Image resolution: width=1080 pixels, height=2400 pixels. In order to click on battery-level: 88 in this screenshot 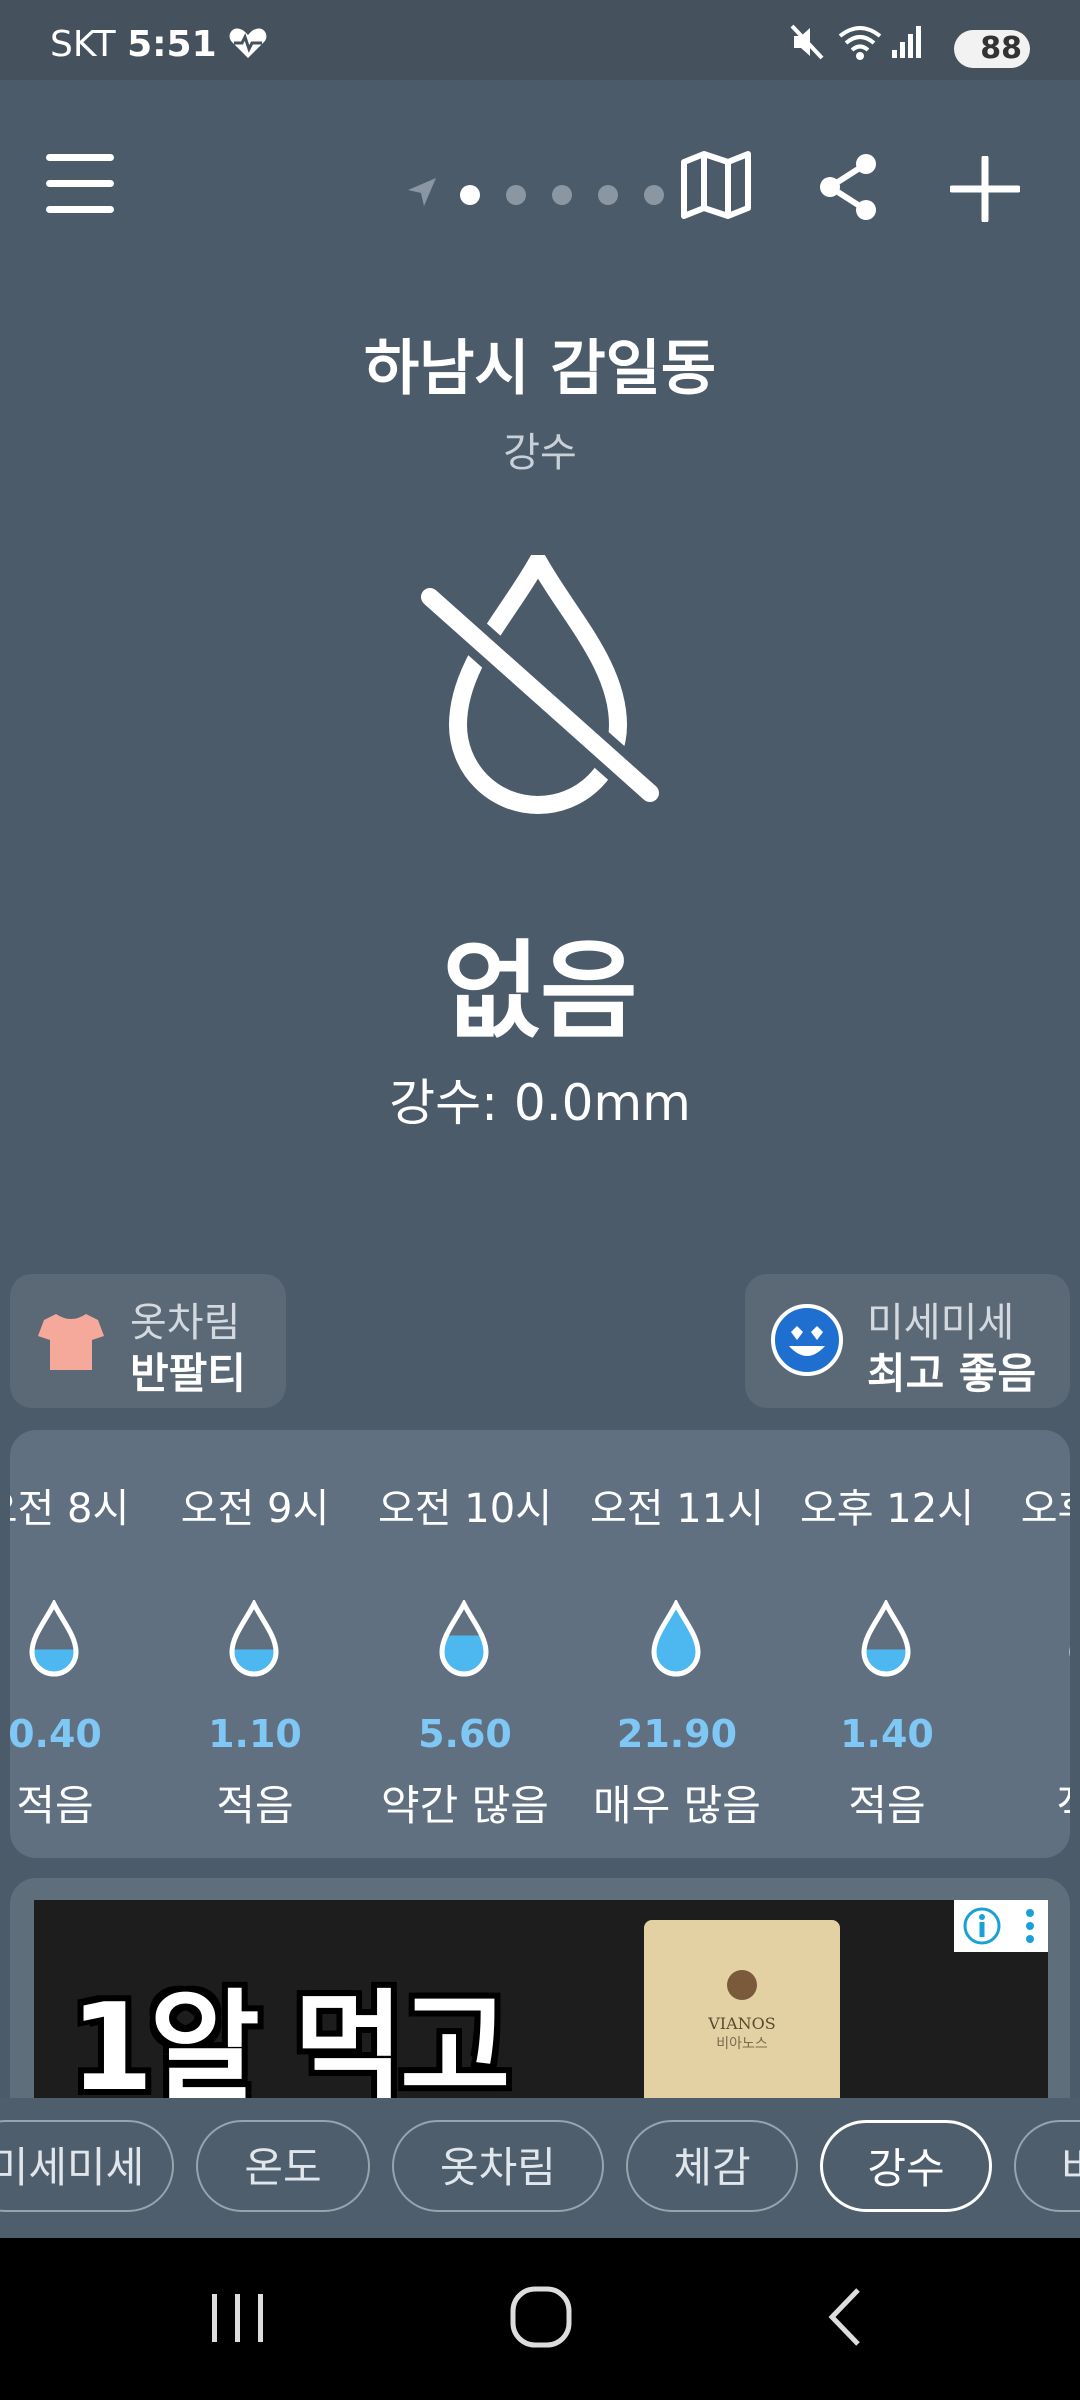, I will do `click(1001, 48)`.